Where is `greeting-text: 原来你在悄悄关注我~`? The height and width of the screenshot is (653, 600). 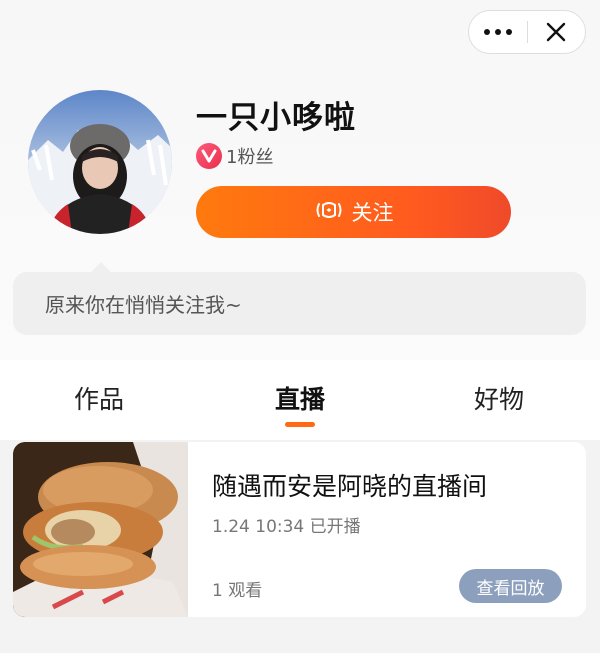 greeting-text: 原来你在悄悄关注我~ is located at coordinates (143, 305).